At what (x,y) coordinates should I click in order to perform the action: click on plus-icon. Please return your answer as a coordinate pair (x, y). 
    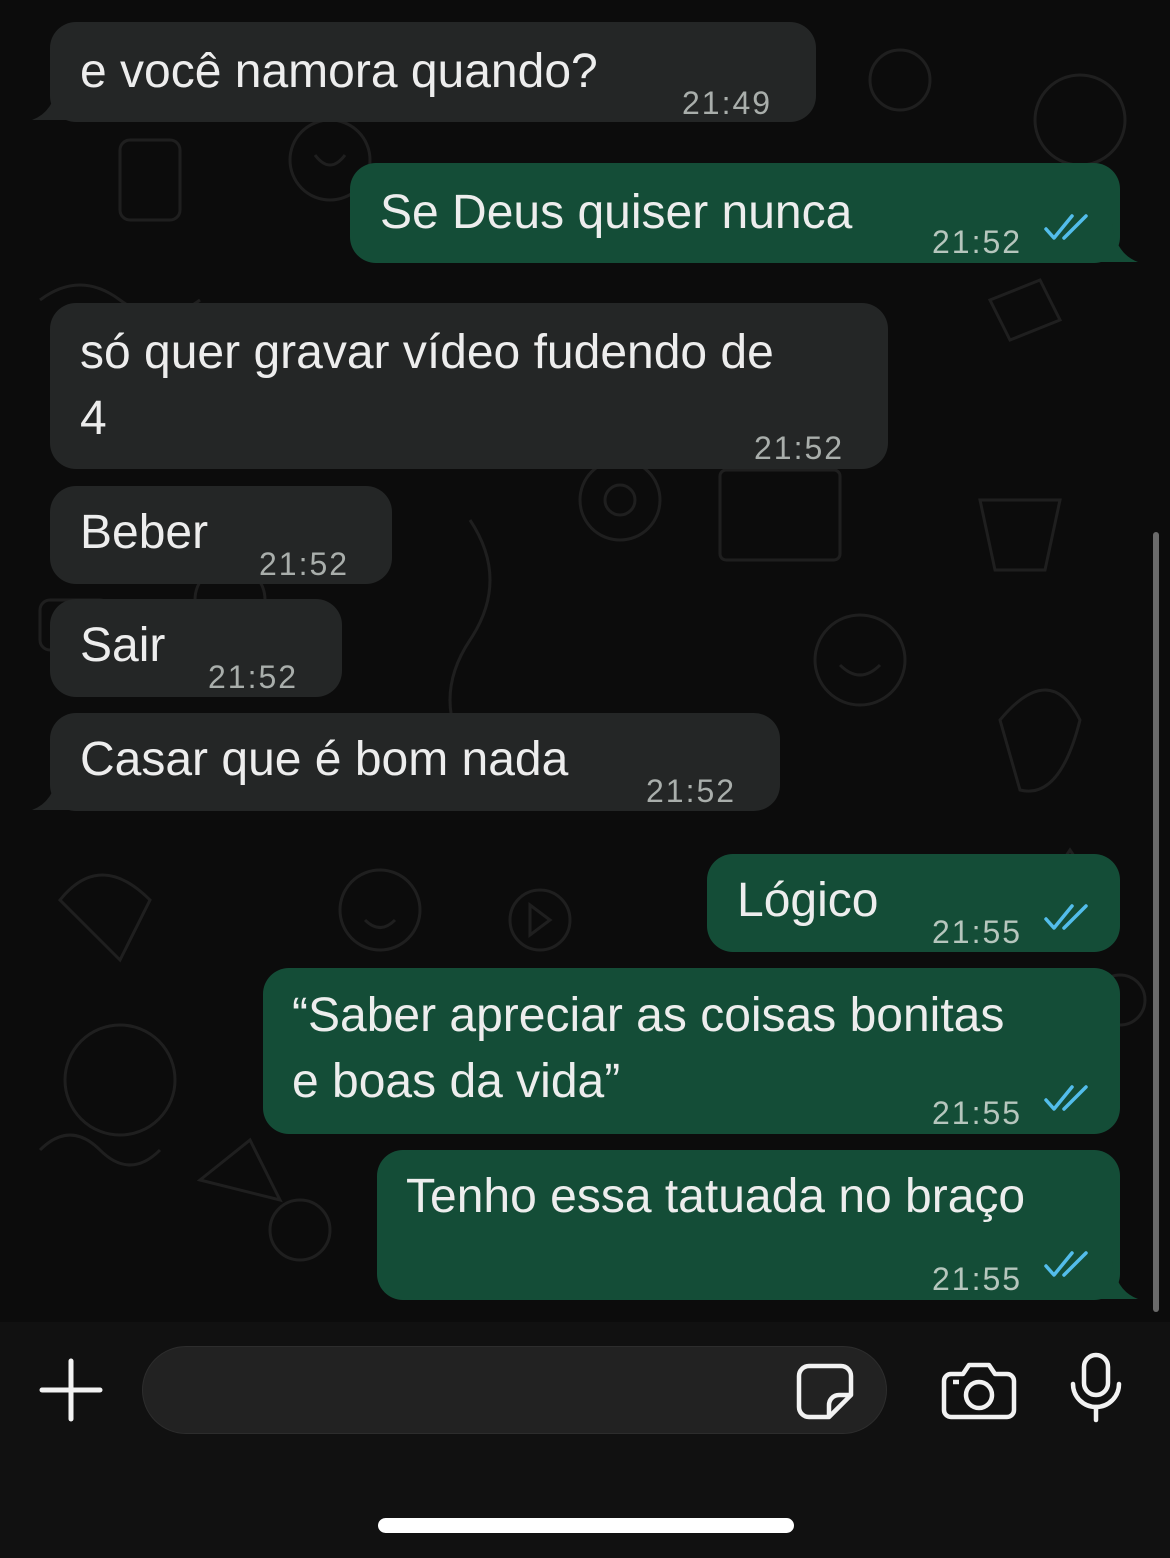
    Looking at the image, I should click on (71, 1390).